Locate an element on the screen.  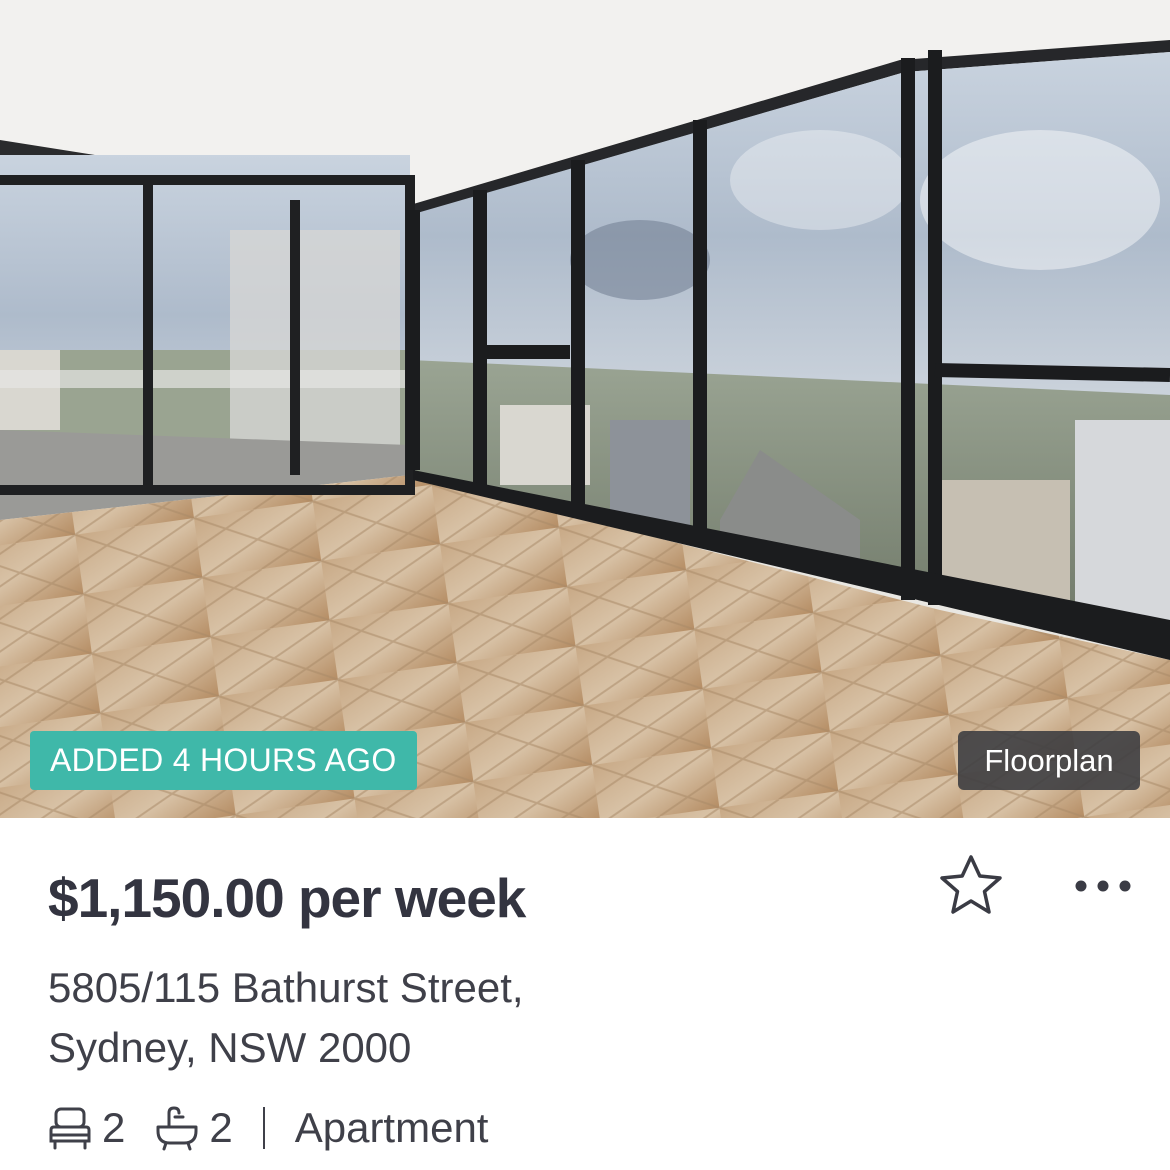
address-line-2: Sydney, NSW 2000 is located at coordinates (230, 1047).